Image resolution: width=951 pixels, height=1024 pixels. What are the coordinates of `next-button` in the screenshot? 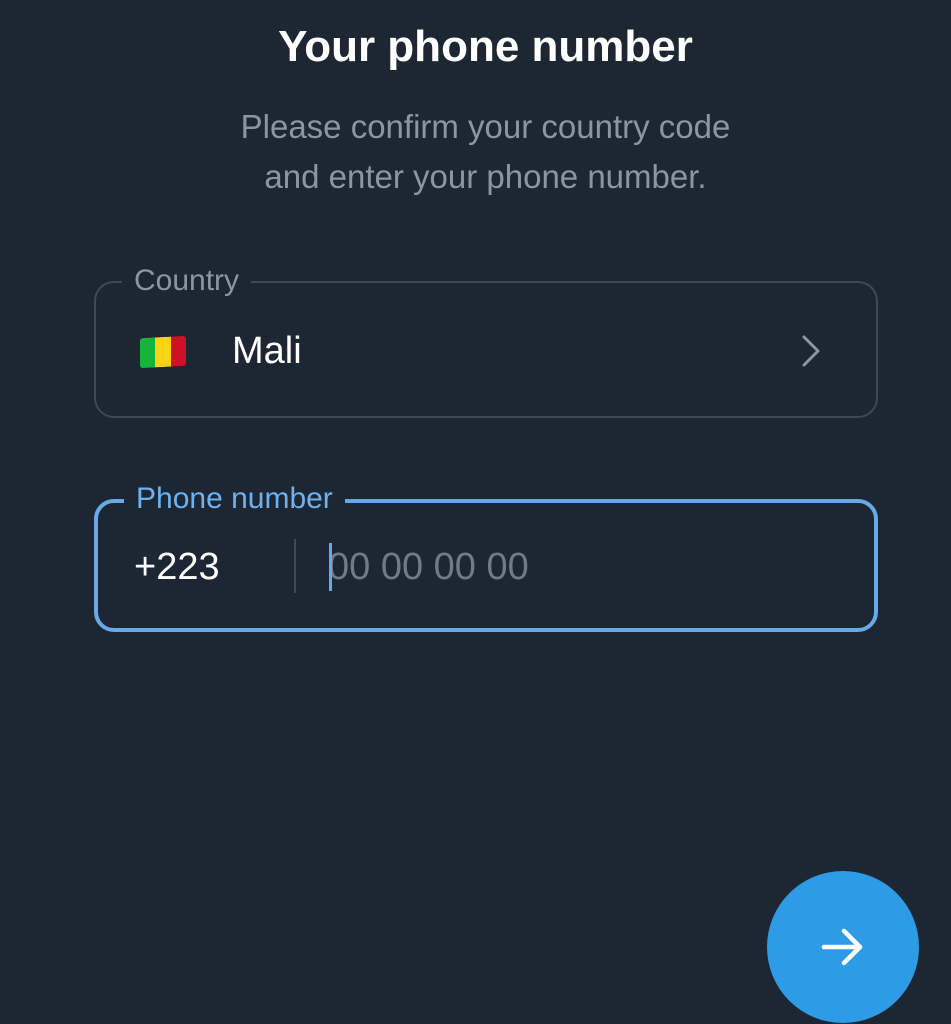 It's located at (843, 947).